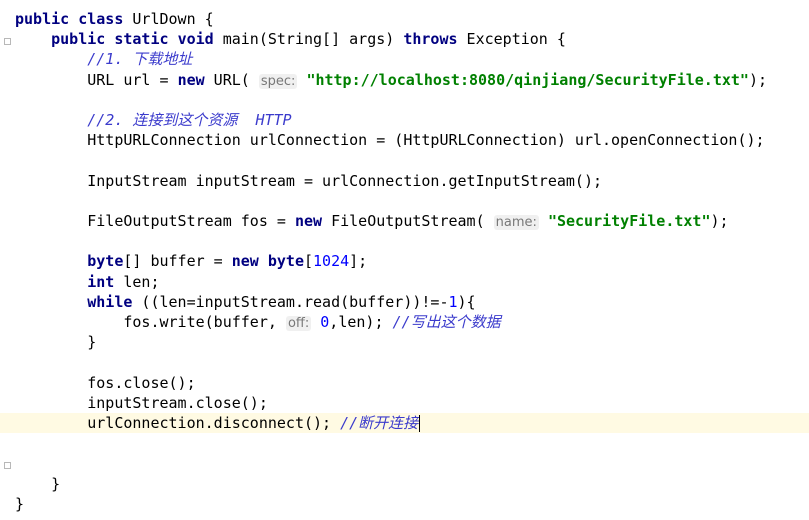 The height and width of the screenshot is (520, 809). Describe the element at coordinates (110, 301) in the screenshot. I see `code-token: while` at that location.